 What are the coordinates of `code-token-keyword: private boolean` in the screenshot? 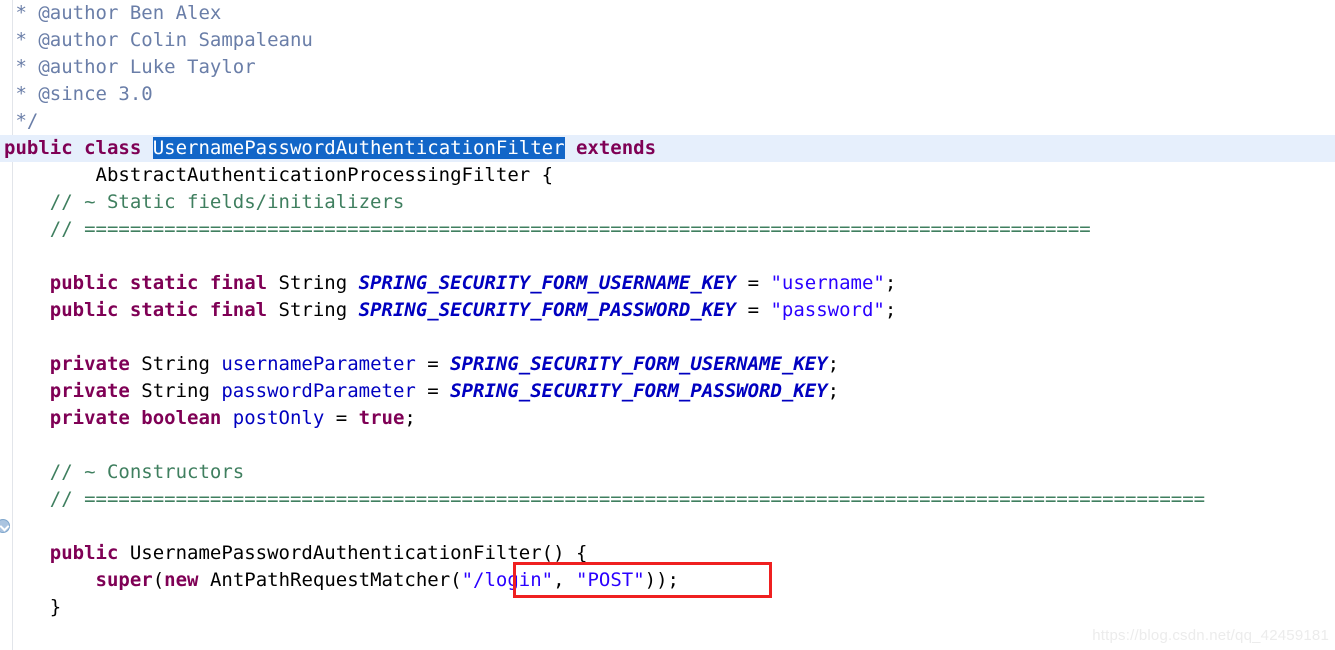 It's located at (141, 418).